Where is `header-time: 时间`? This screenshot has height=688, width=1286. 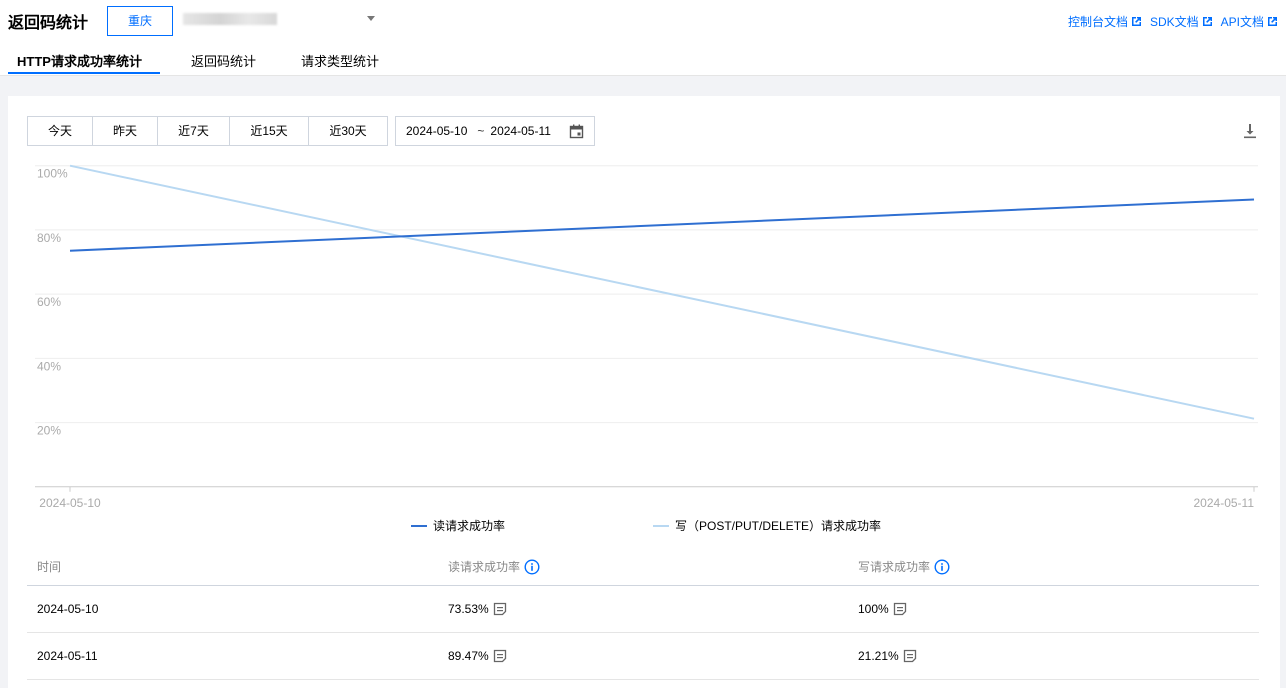
header-time: 时间 is located at coordinates (49, 566).